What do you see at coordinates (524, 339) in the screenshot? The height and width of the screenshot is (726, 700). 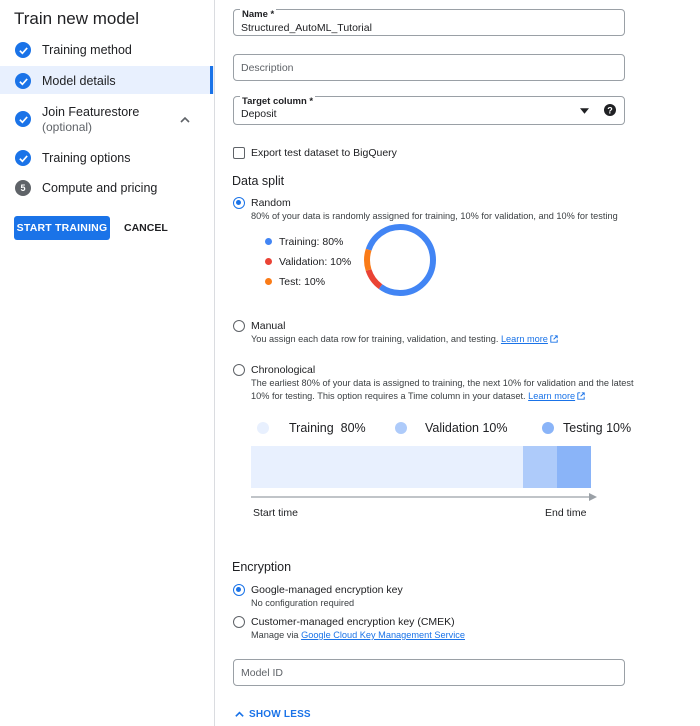 I see `manual-learn-more-link: Learn more` at bounding box center [524, 339].